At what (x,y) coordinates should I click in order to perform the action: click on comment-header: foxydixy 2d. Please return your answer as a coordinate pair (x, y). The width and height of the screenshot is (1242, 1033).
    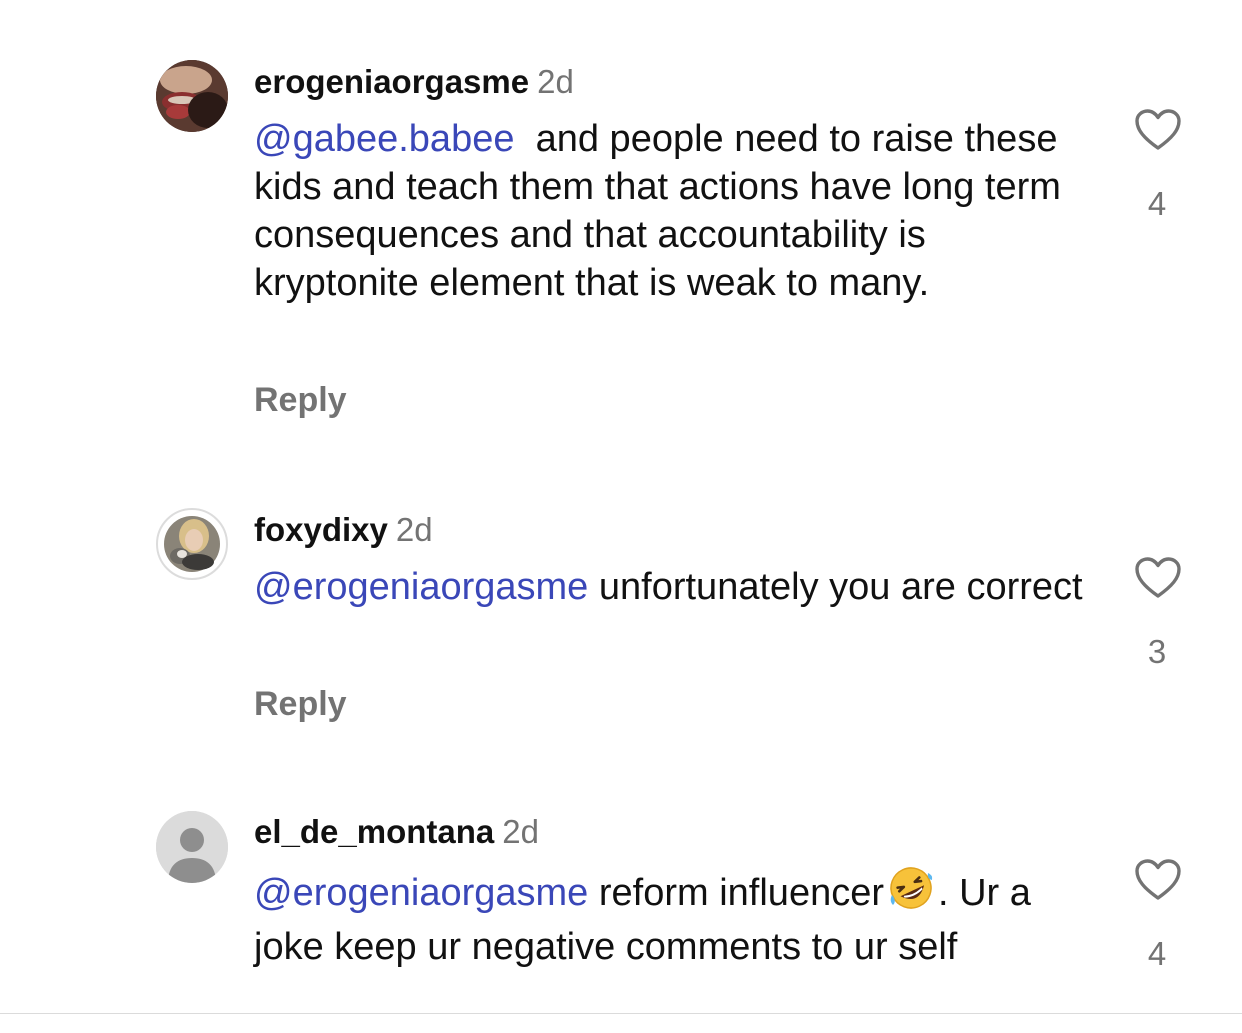
    Looking at the image, I should click on (343, 530).